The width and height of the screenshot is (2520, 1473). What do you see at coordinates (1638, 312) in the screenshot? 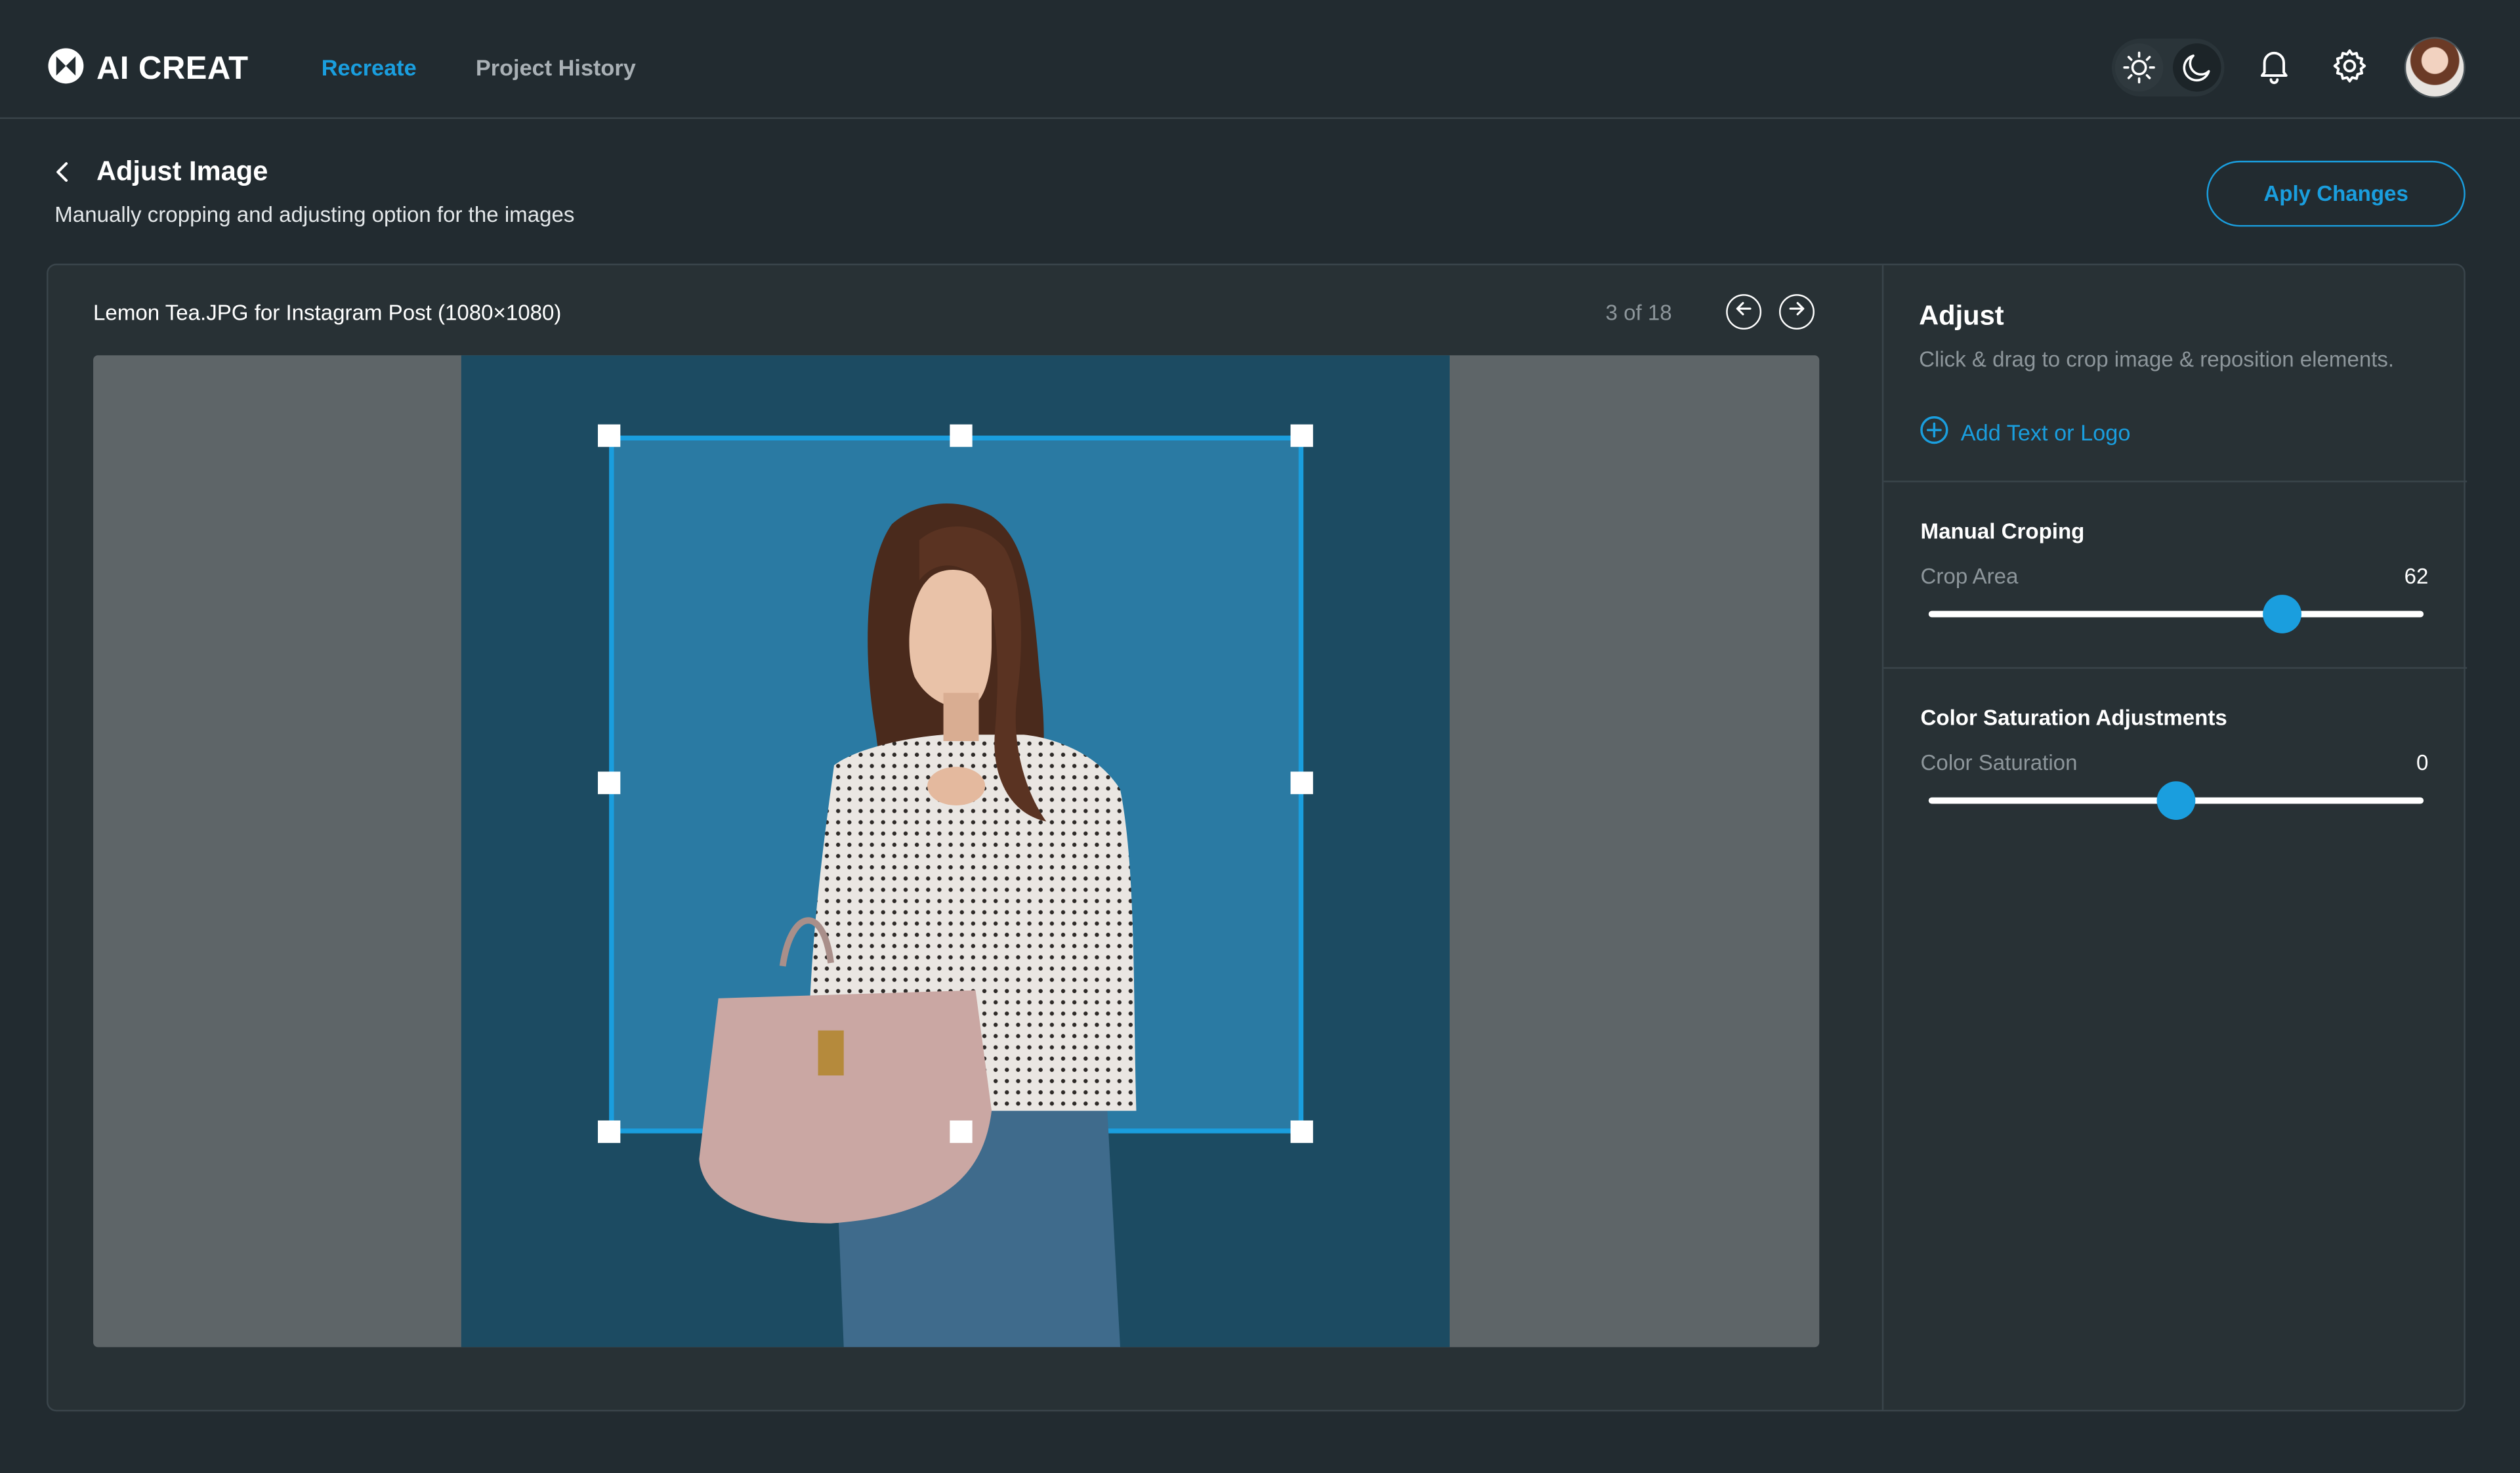
I see `image-counter: 3 of 18` at bounding box center [1638, 312].